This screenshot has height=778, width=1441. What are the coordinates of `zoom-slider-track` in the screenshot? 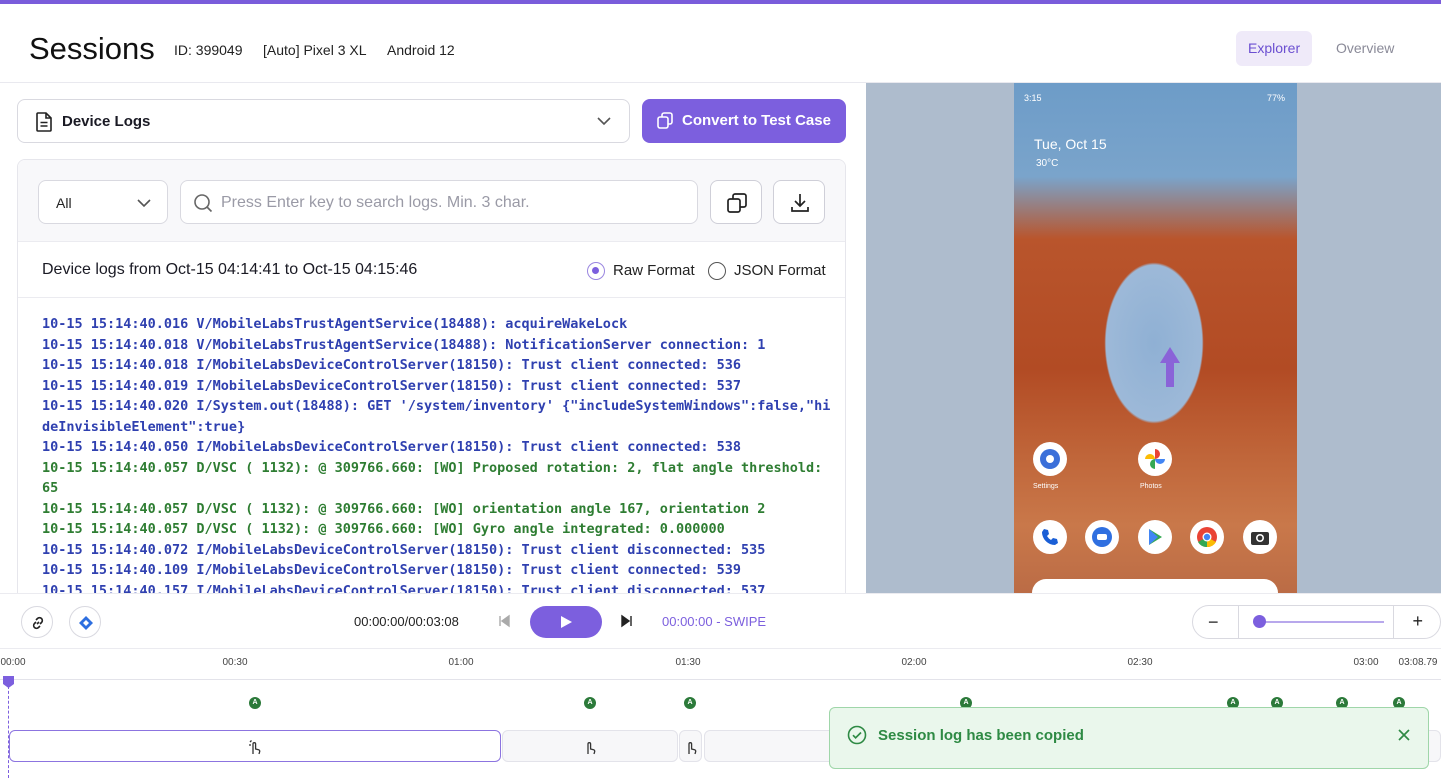 It's located at (1321, 622).